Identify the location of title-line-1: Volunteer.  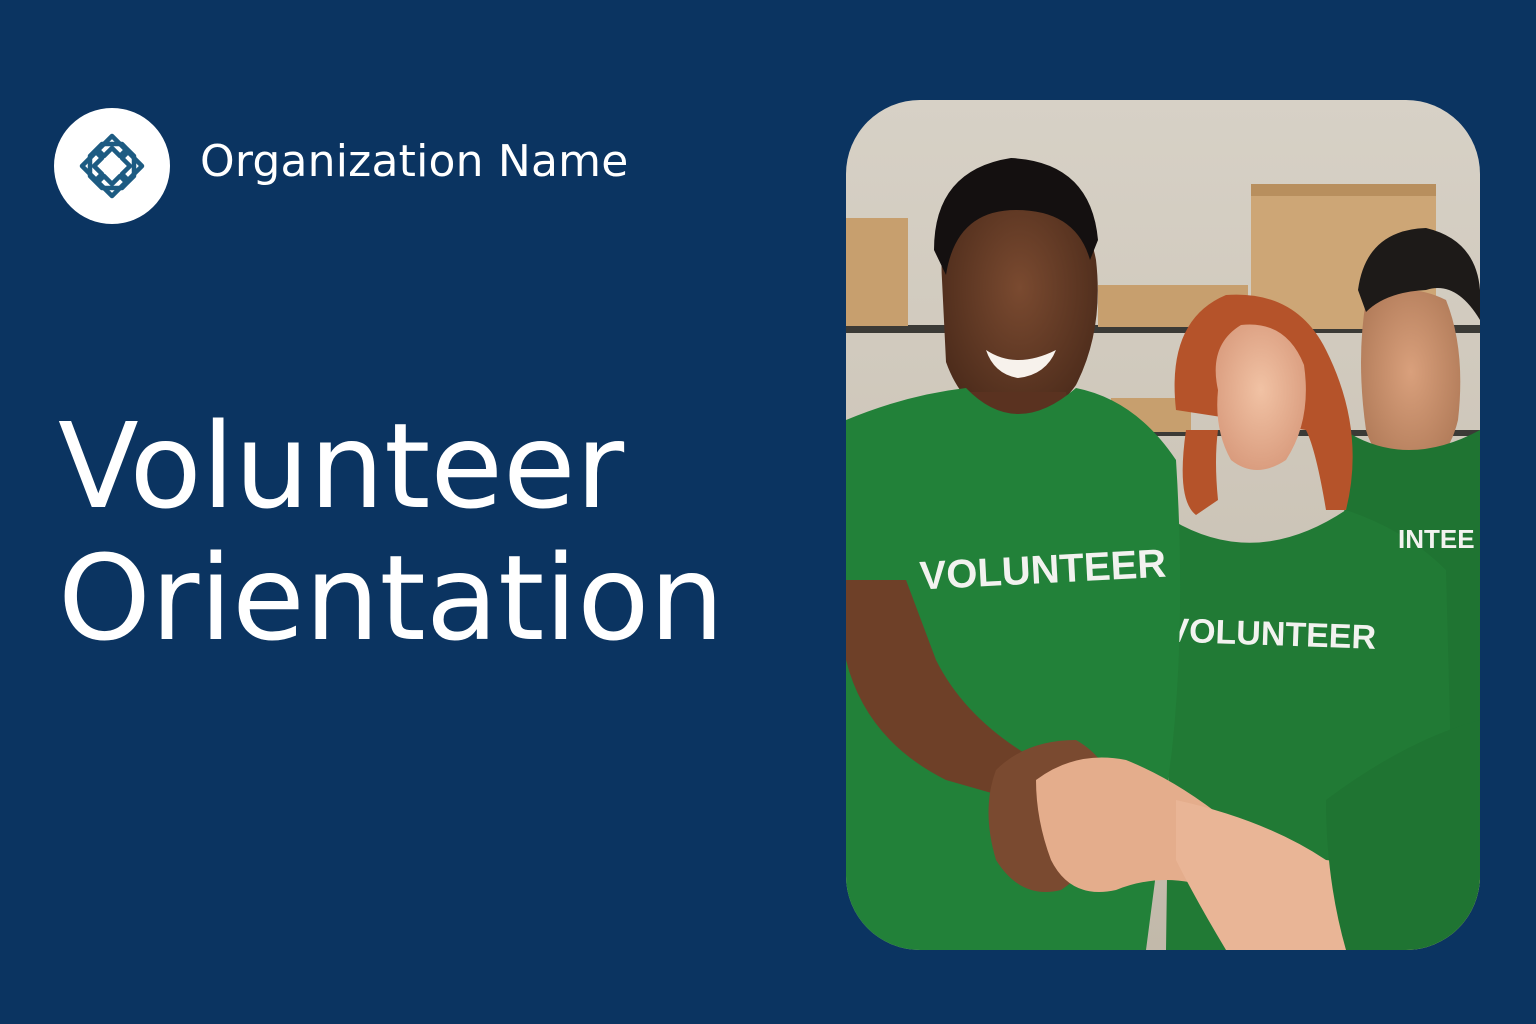
(341, 466).